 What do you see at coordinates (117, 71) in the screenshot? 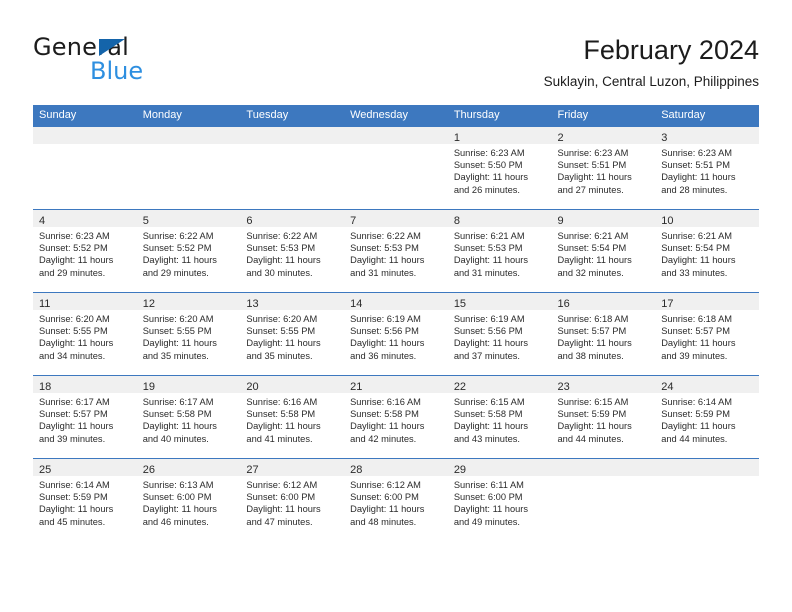
I see `brand-name-blue: Blue` at bounding box center [117, 71].